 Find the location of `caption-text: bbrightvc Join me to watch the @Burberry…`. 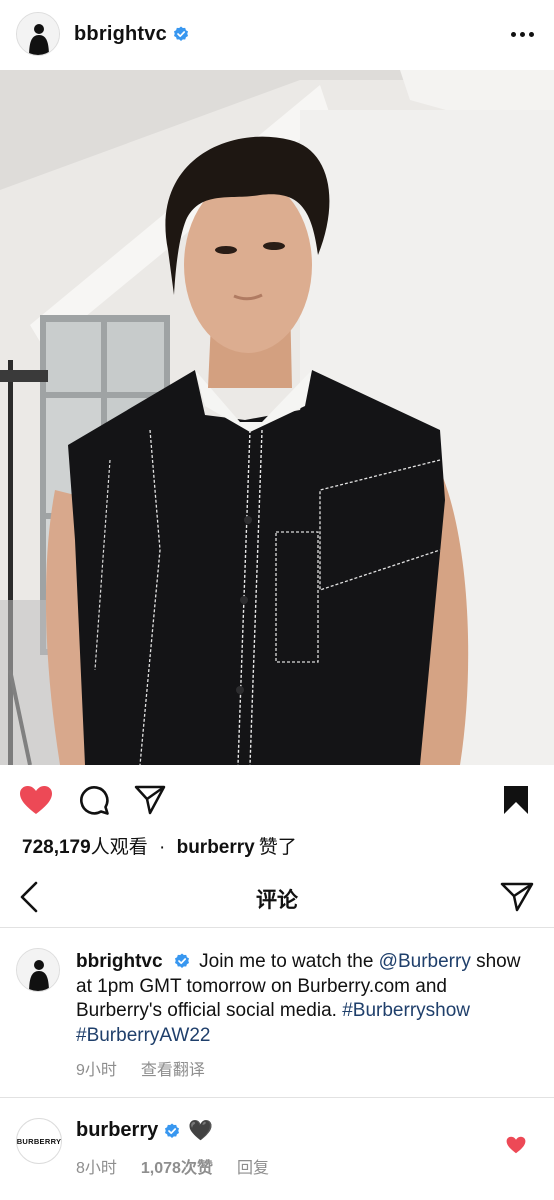

caption-text: bbrightvc Join me to watch the @Burberry… is located at coordinates (307, 999).